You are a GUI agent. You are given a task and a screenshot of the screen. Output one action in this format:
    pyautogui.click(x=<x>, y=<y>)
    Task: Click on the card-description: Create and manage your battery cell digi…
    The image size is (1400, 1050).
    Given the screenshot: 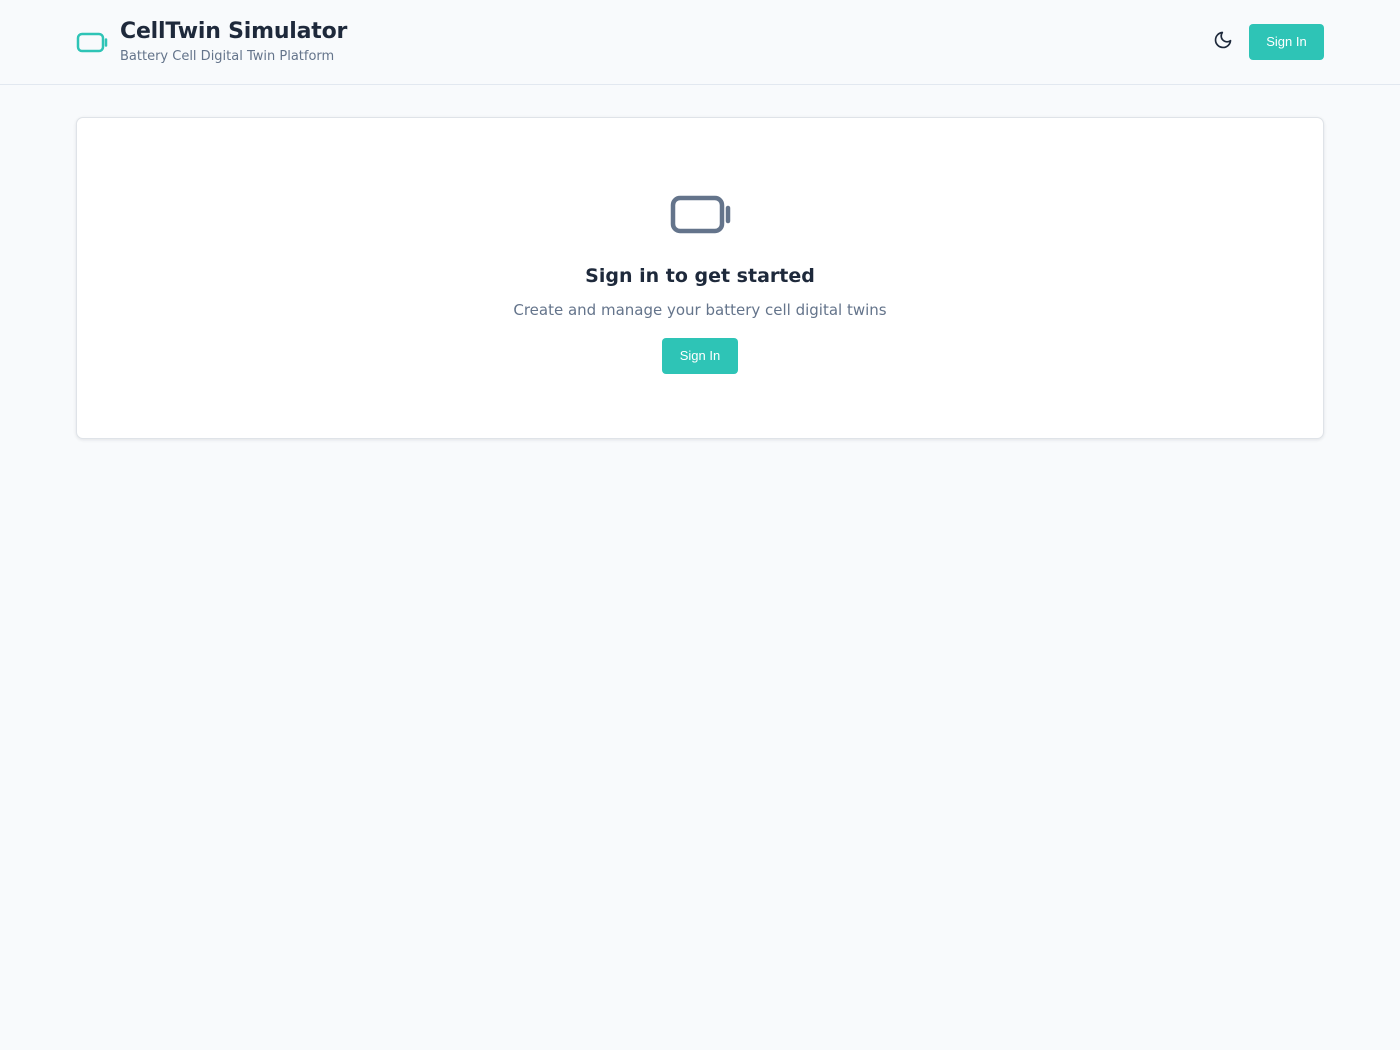 What is the action you would take?
    pyautogui.click(x=700, y=310)
    